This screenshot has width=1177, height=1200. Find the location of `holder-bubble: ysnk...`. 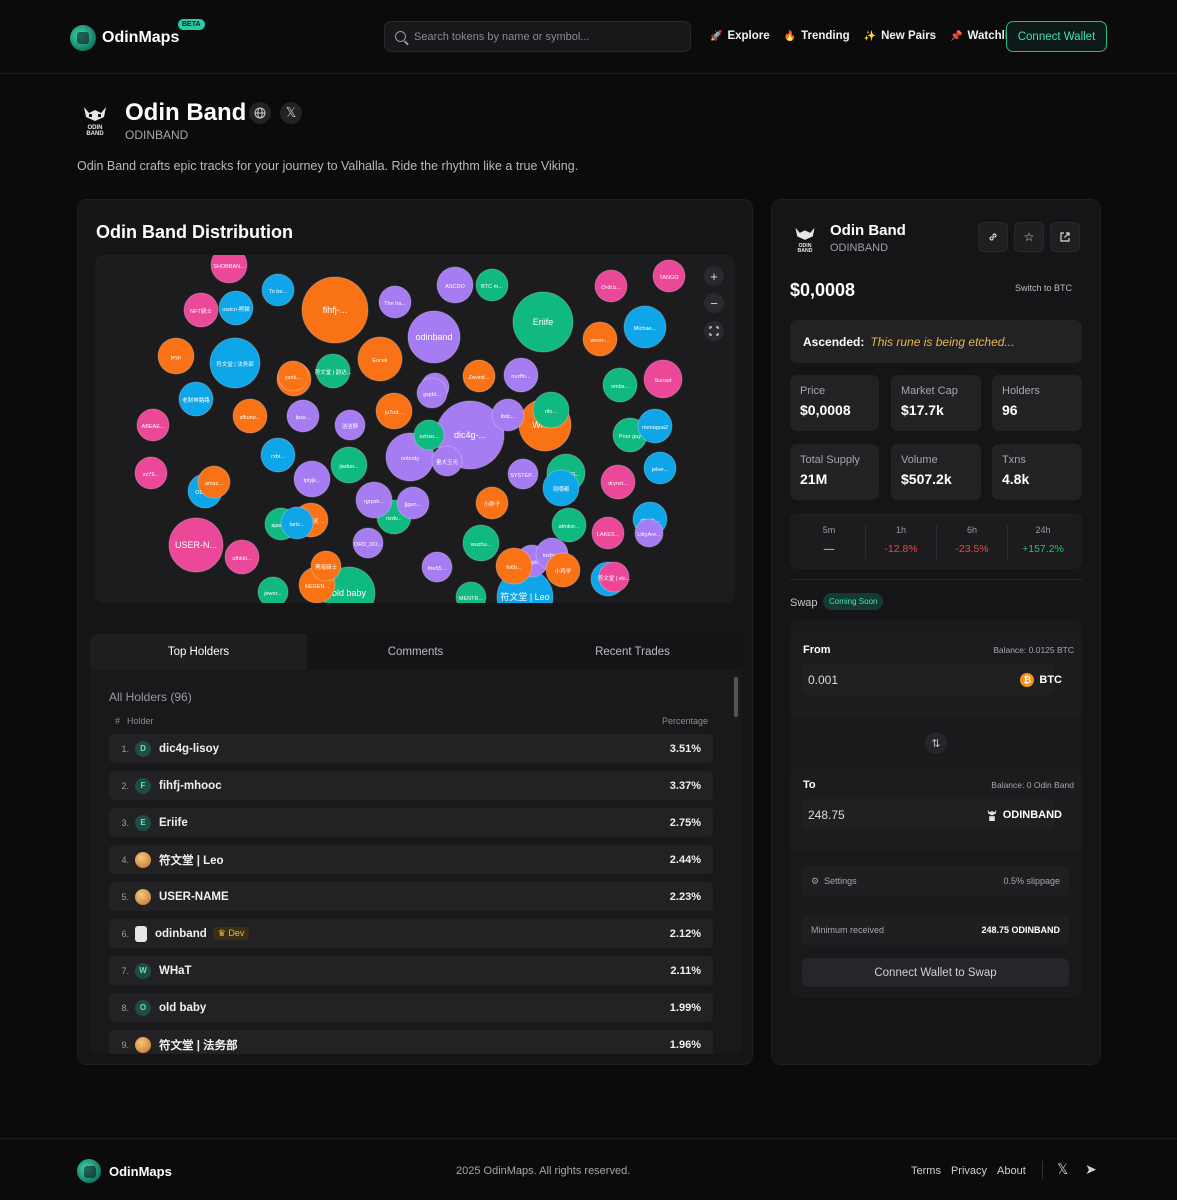

holder-bubble: ysnk... is located at coordinates (293, 376).